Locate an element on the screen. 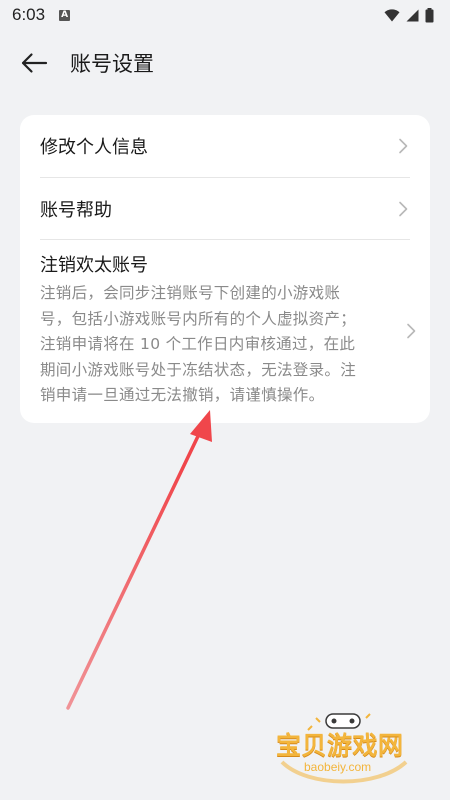 This screenshot has width=450, height=800. battery-icon is located at coordinates (429, 14).